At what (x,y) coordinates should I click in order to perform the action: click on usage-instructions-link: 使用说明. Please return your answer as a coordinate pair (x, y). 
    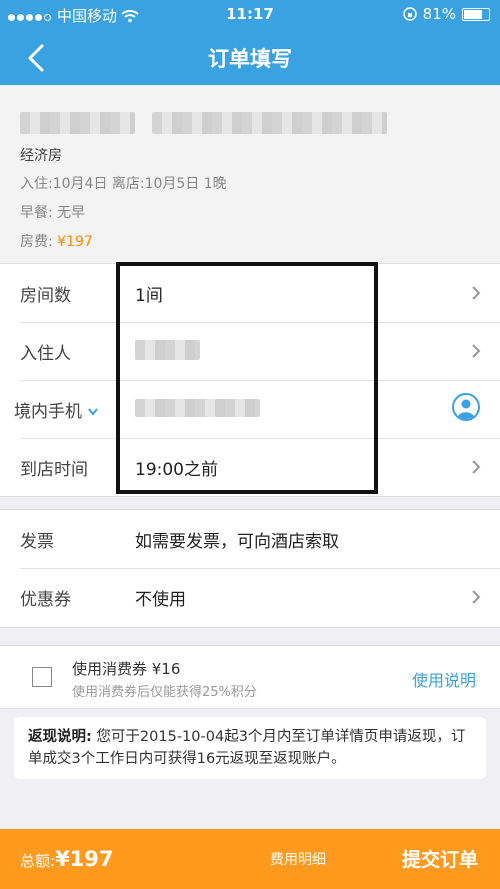
    Looking at the image, I should click on (444, 679).